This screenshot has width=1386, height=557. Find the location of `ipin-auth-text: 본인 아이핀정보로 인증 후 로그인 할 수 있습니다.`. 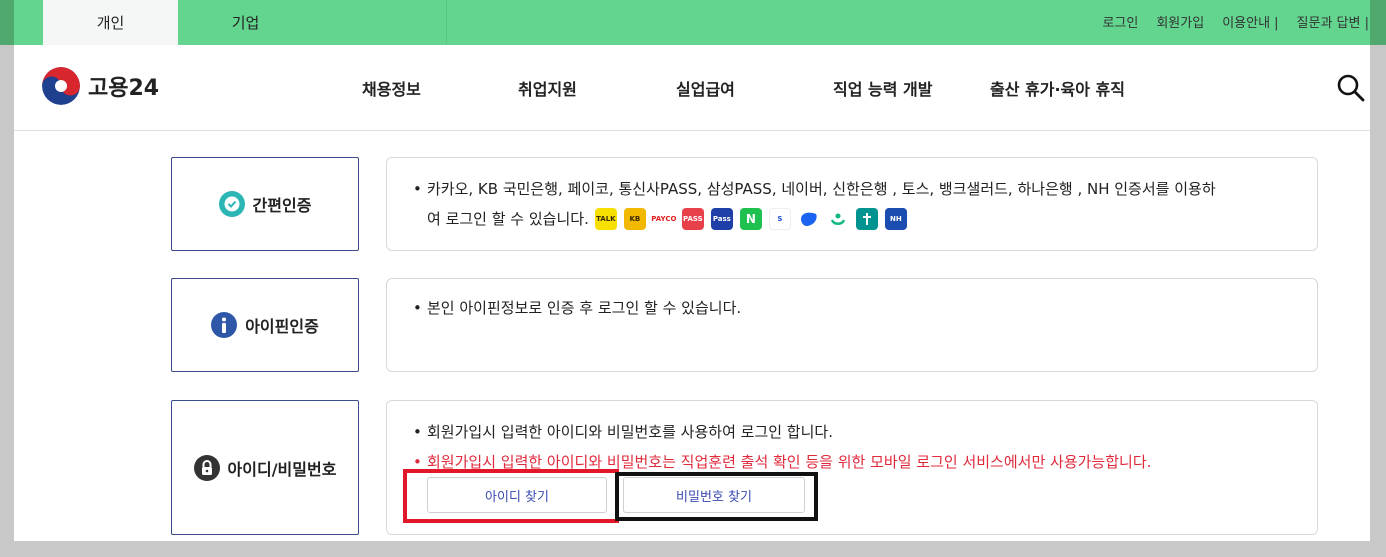

ipin-auth-text: 본인 아이핀정보로 인증 후 로그인 할 수 있습니다. is located at coordinates (855, 308).